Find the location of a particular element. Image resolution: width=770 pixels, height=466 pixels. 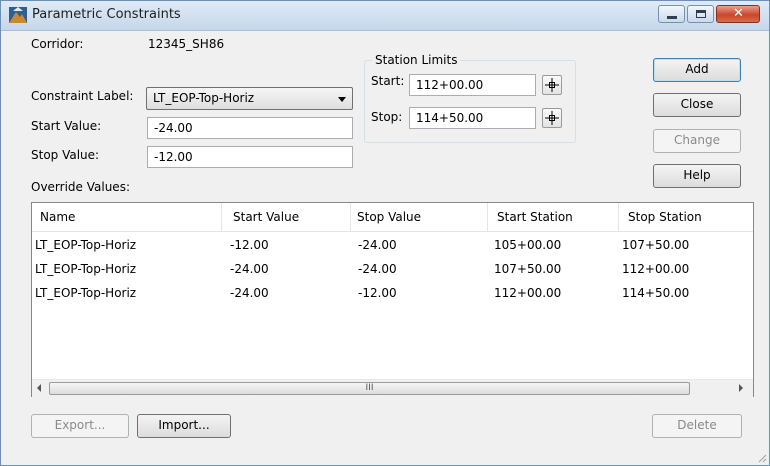

dropdown-arrow-icon is located at coordinates (342, 99).